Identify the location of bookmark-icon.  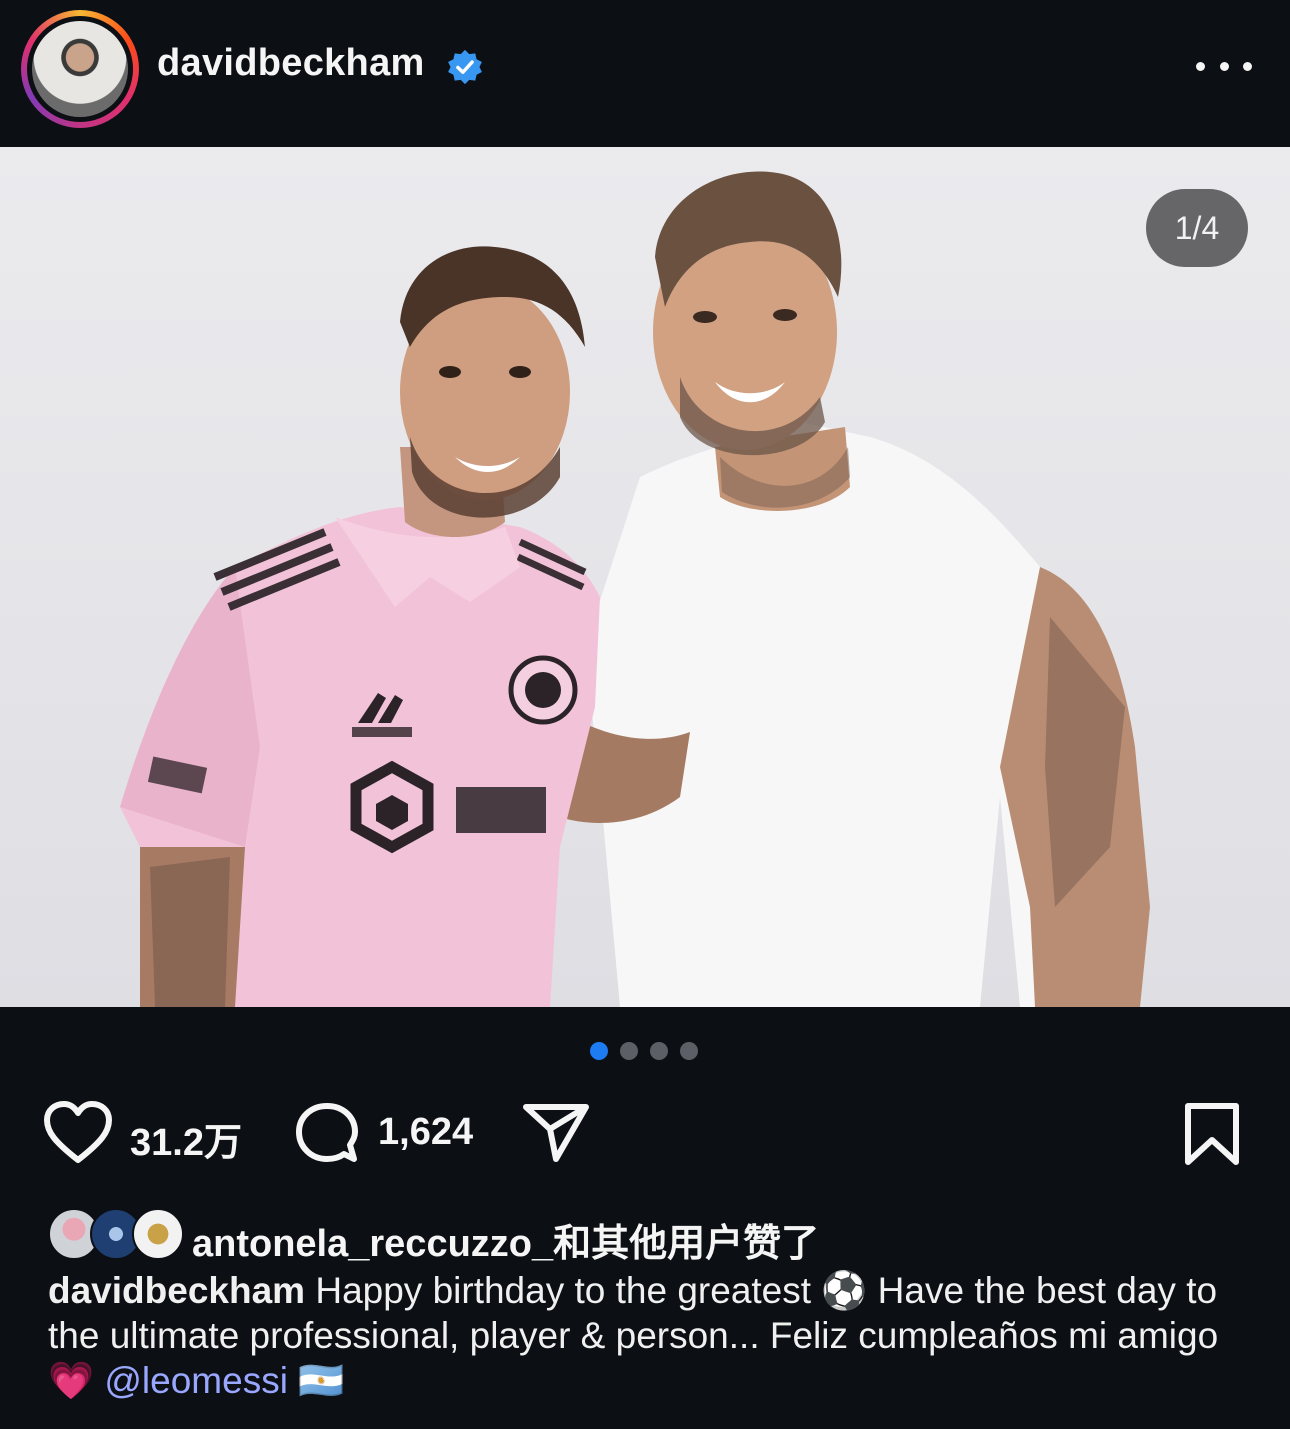
(1212, 1134).